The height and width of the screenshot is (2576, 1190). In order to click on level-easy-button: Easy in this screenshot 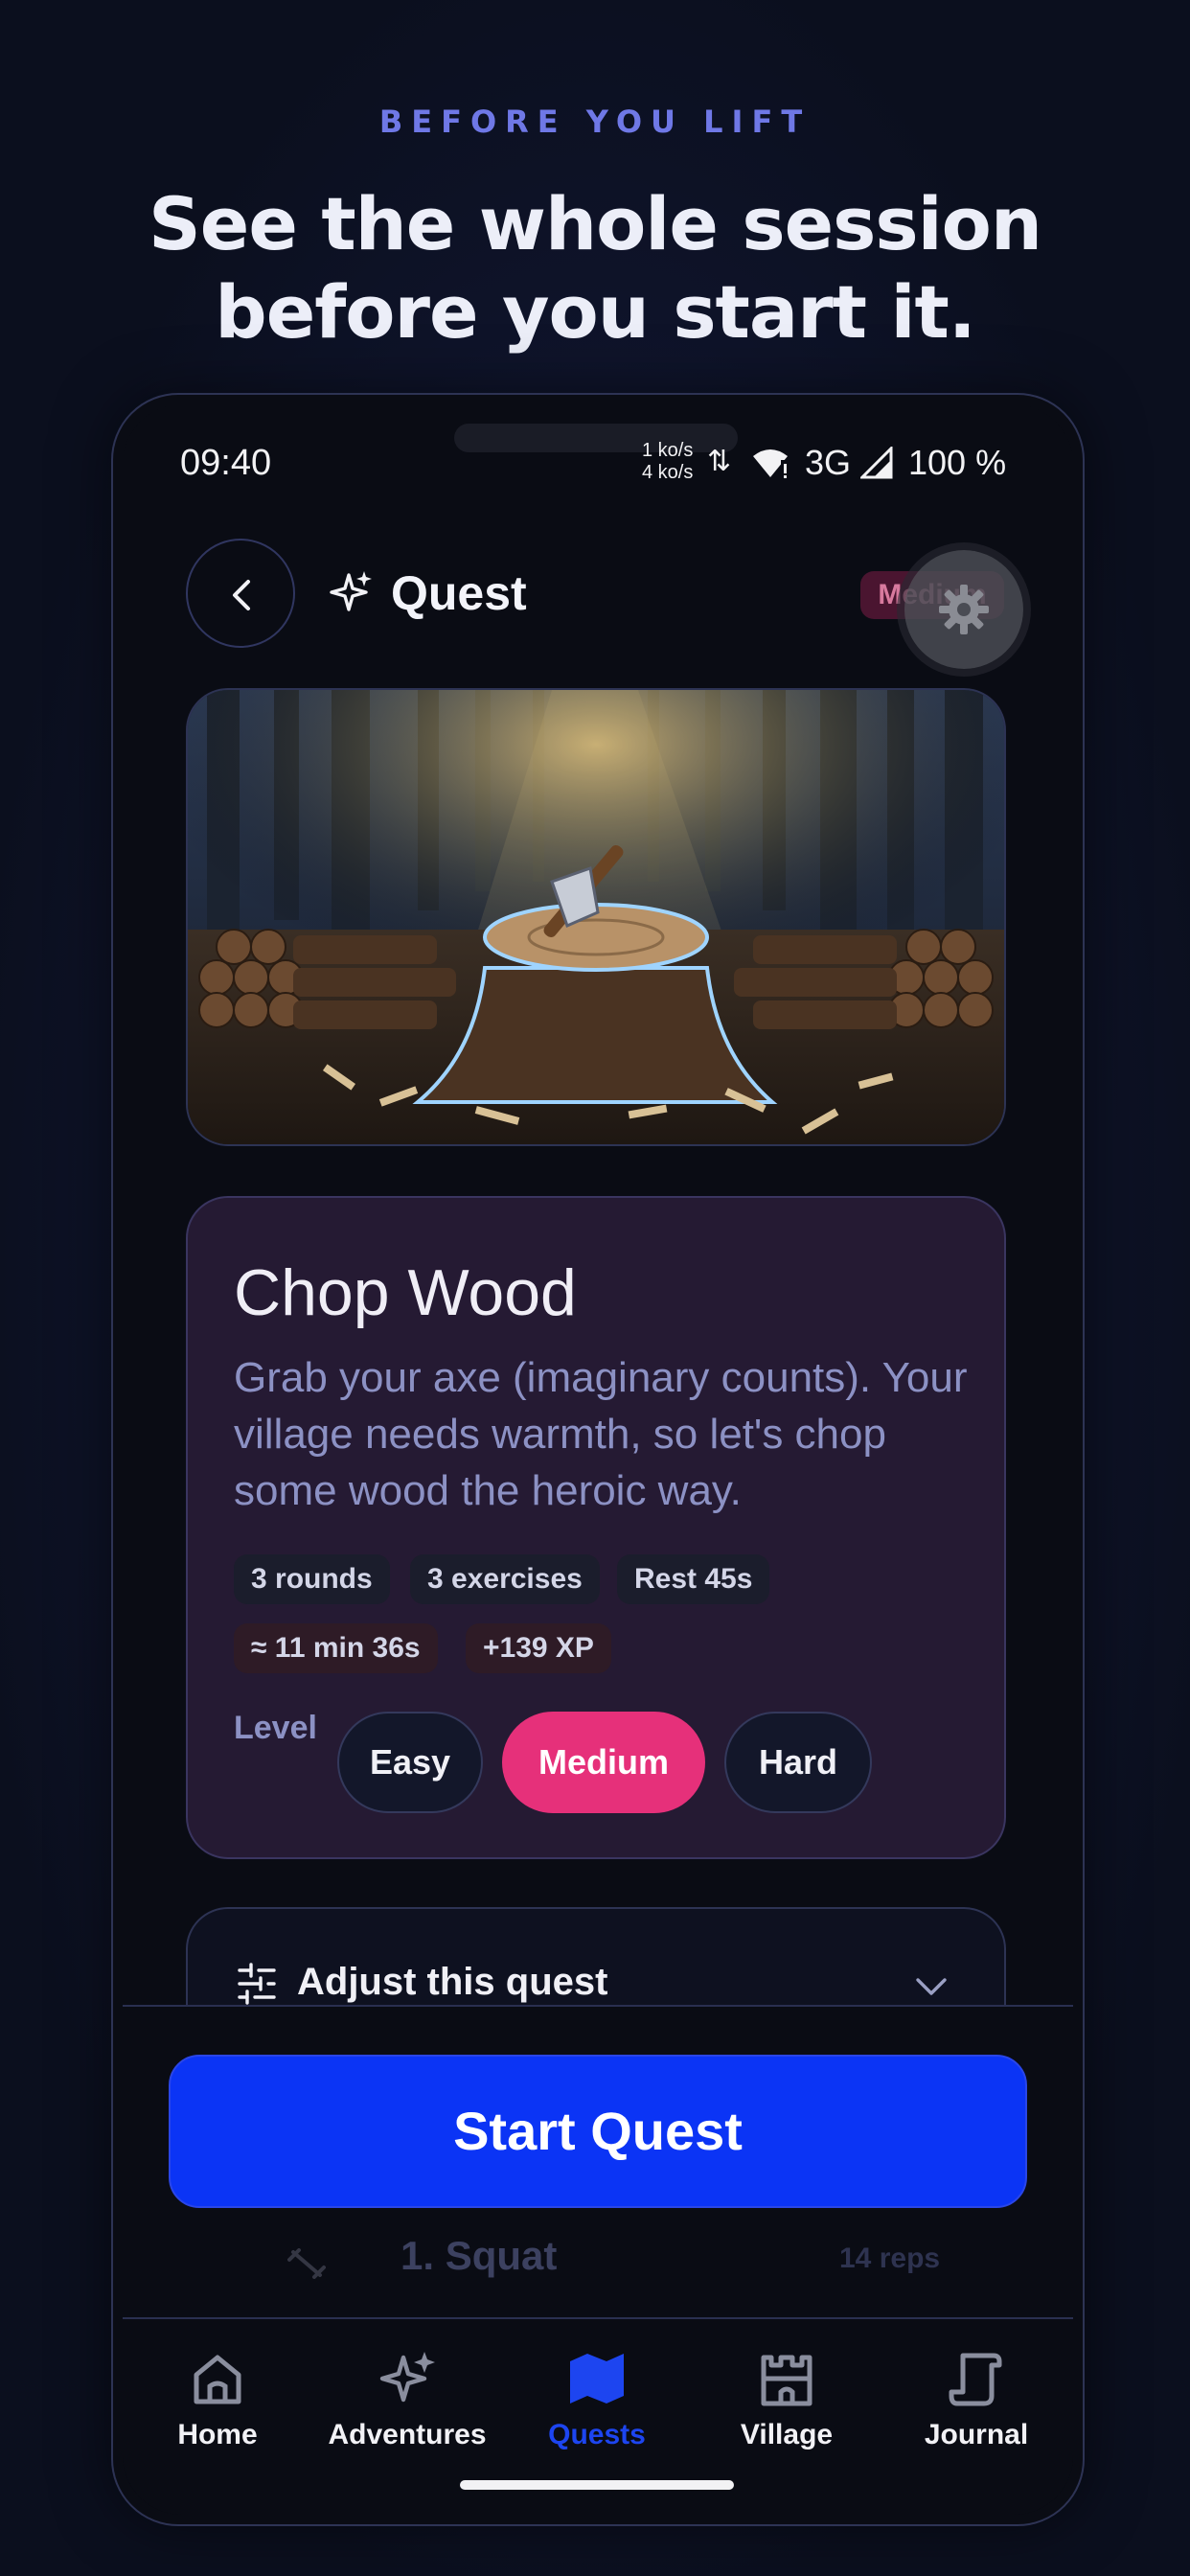, I will do `click(410, 1763)`.